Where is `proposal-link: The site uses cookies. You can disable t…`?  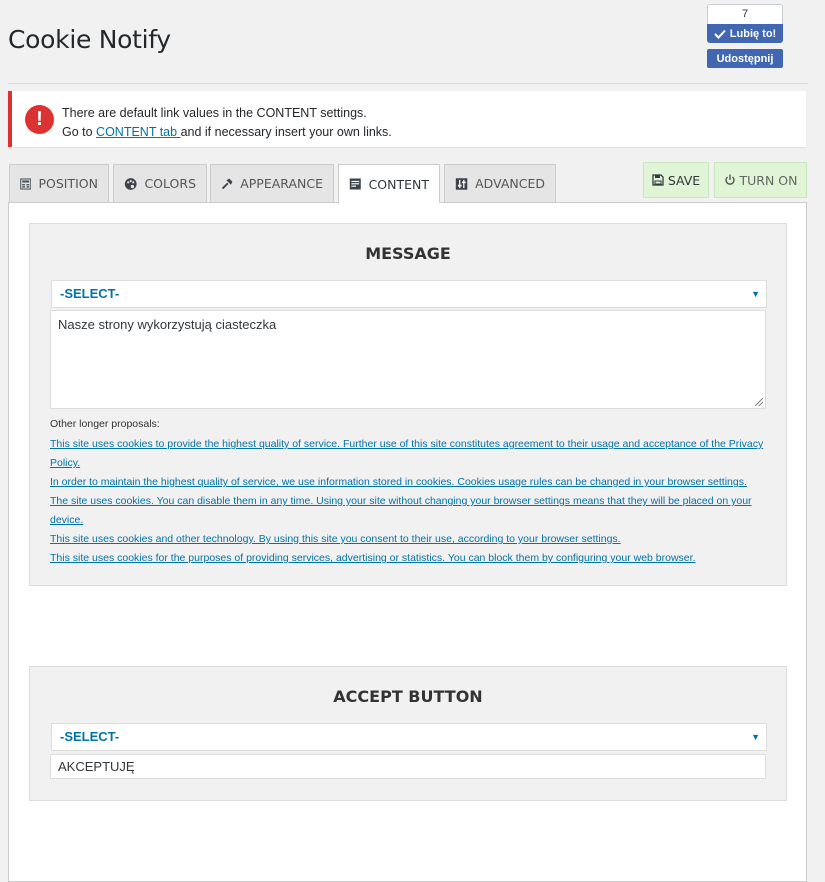
proposal-link: The site uses cookies. You can disable t… is located at coordinates (411, 511).